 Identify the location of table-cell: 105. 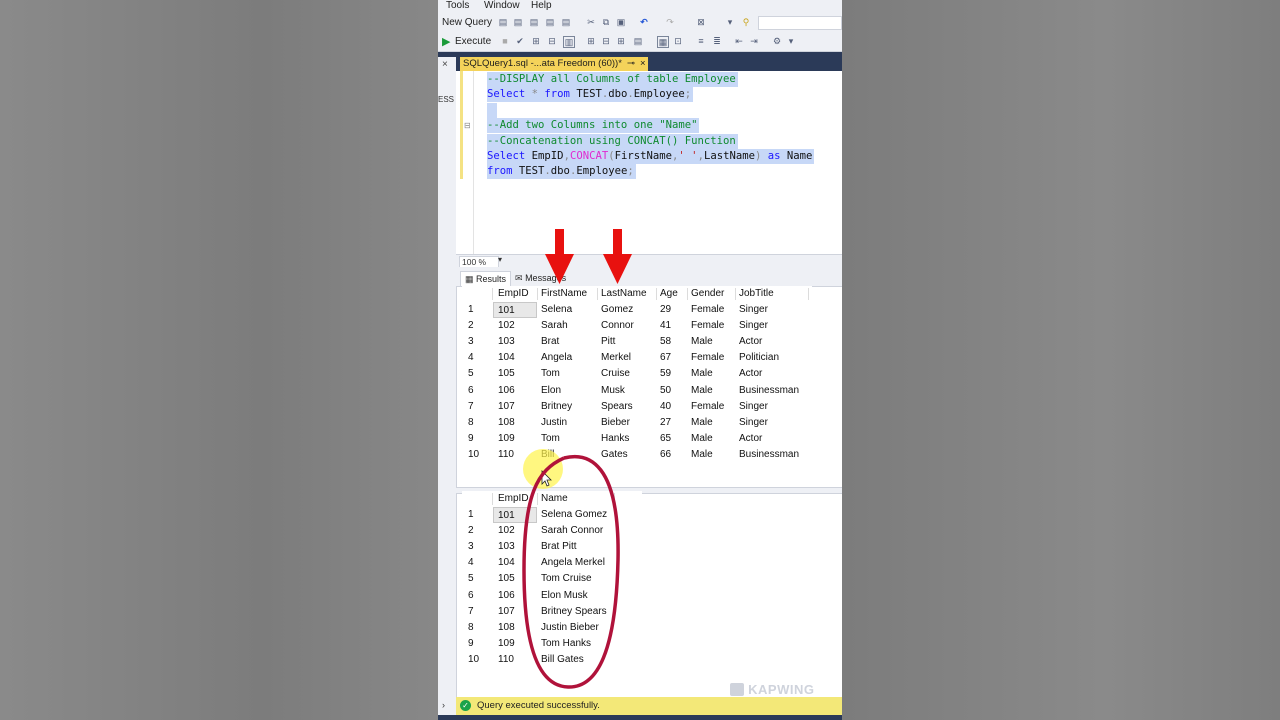
(506, 374).